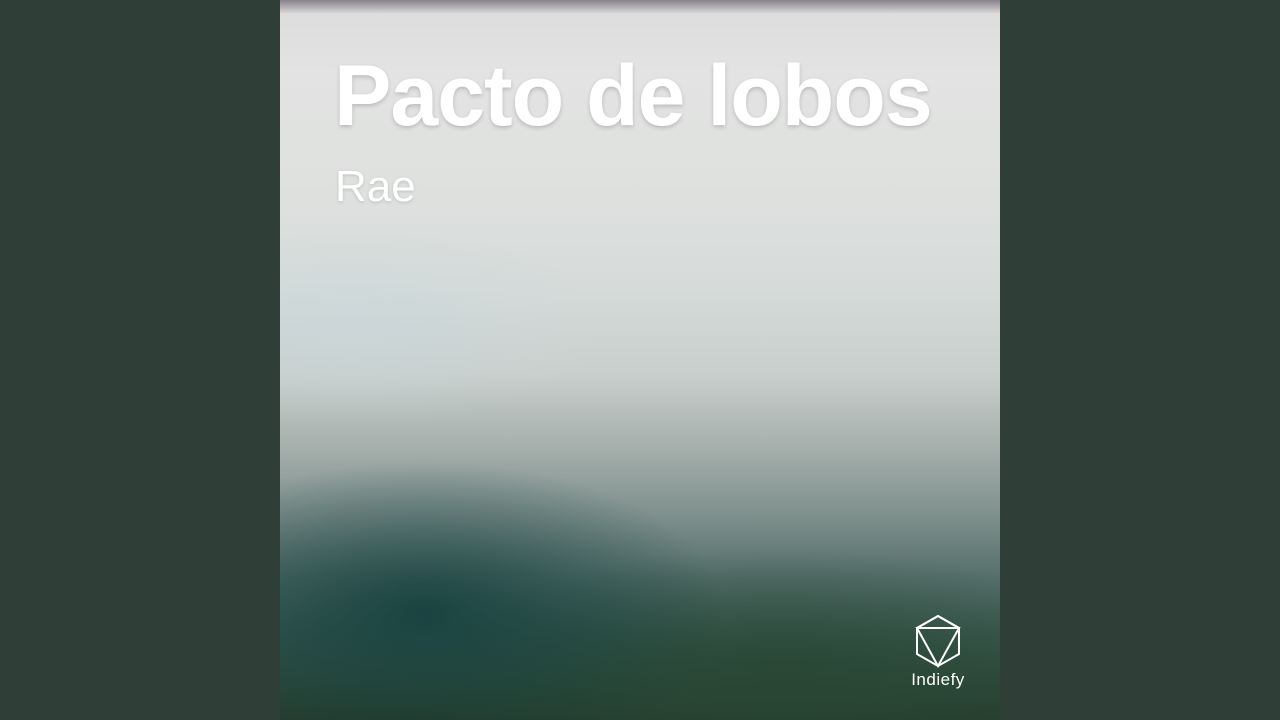 This screenshot has height=720, width=1280. Describe the element at coordinates (633, 96) in the screenshot. I see `album-title: Pacto de lobos` at that location.